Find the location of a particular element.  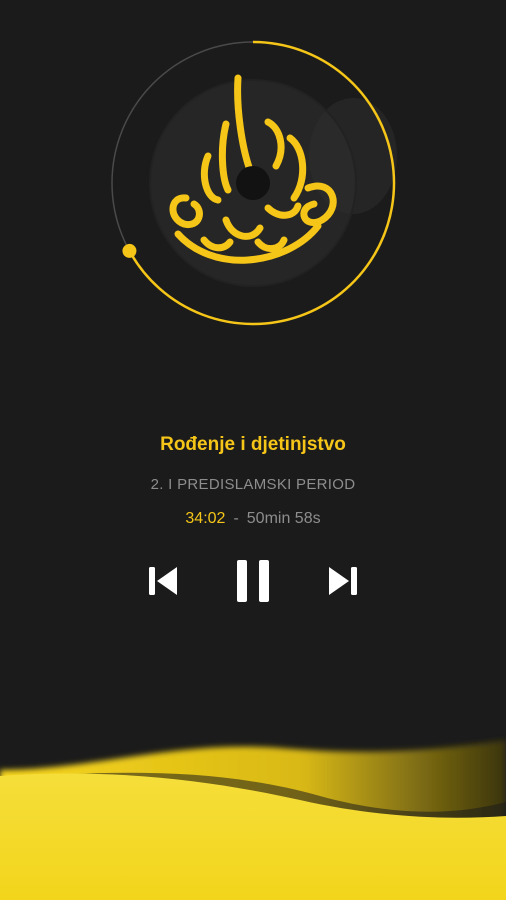

skip-previous-icon is located at coordinates (163, 581).